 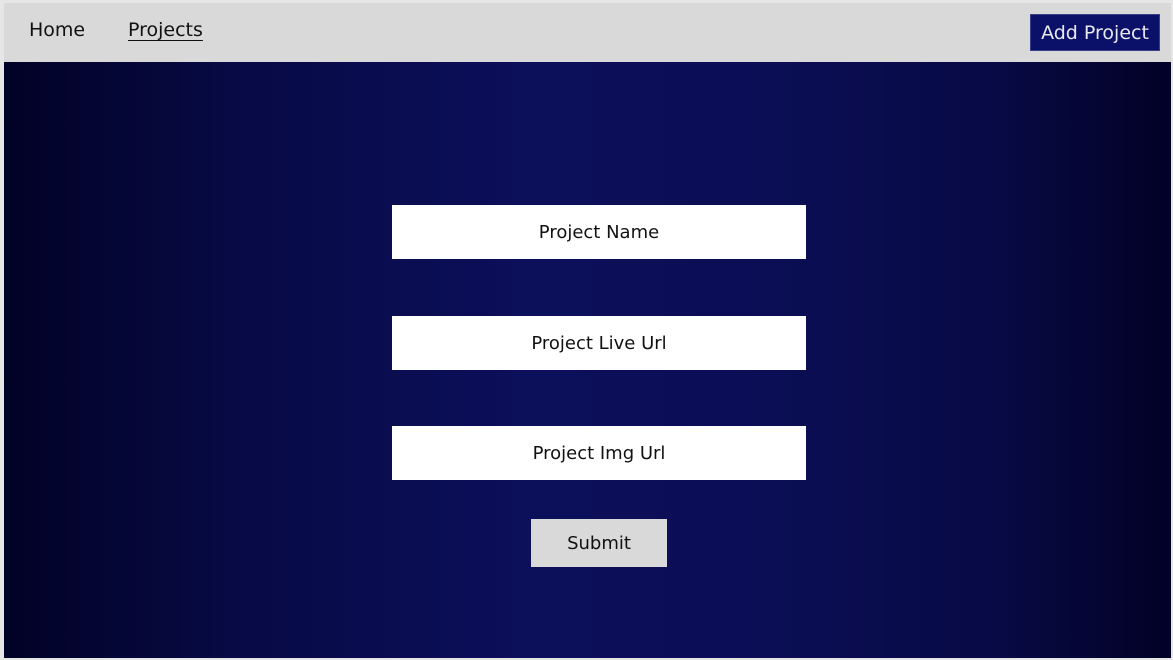 I want to click on nav-projects-link: Projects, so click(x=165, y=30).